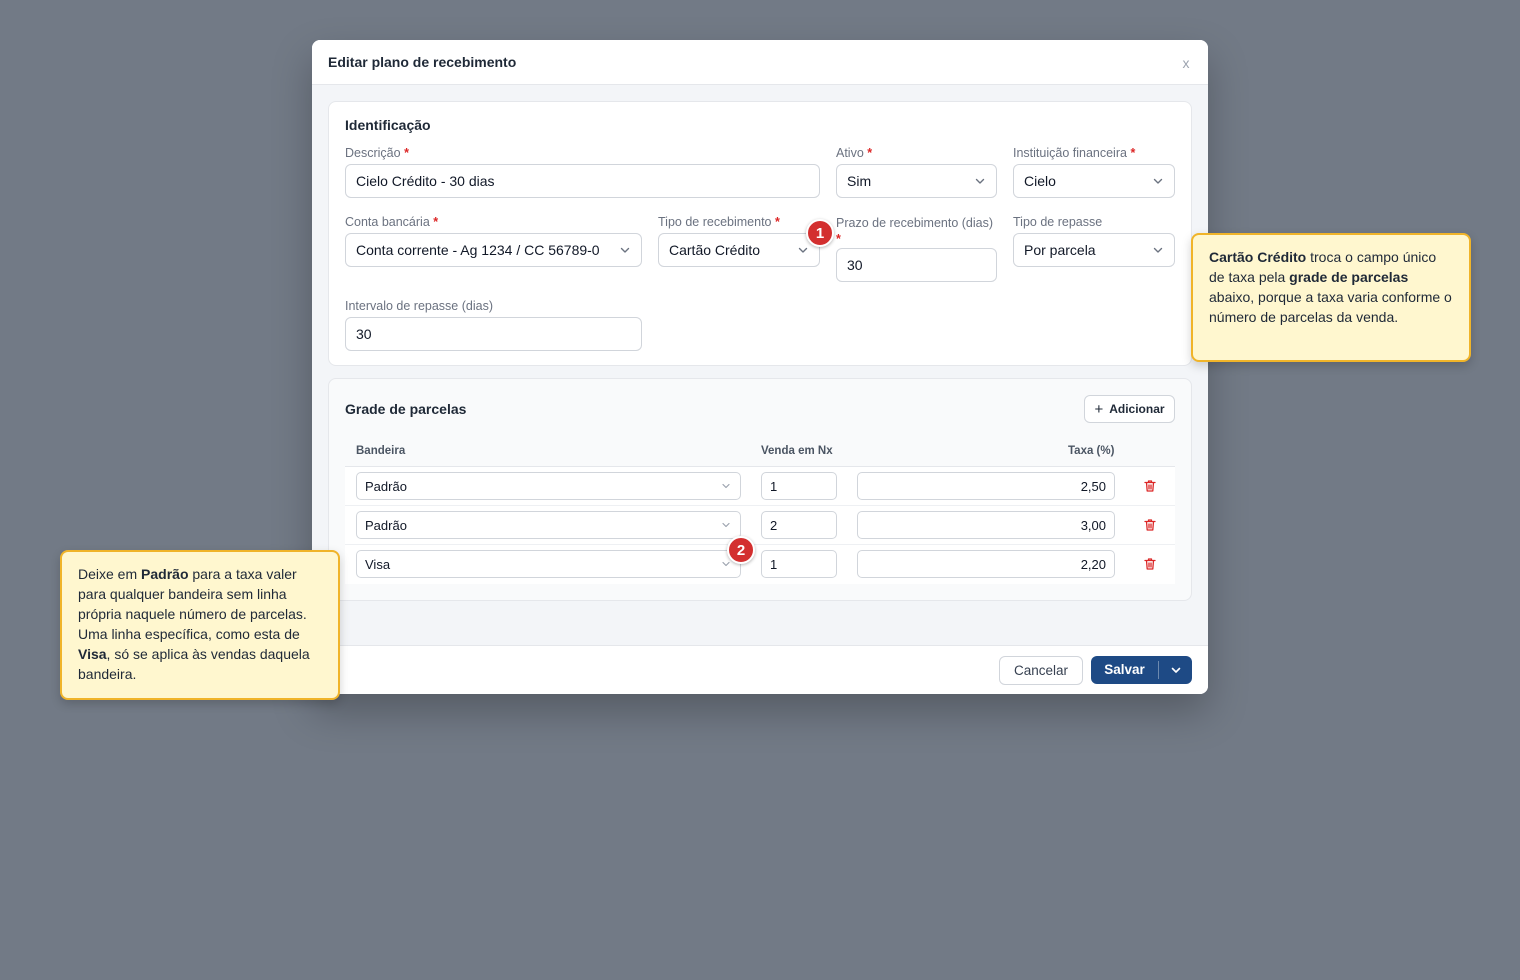  What do you see at coordinates (1091, 451) in the screenshot?
I see `column-header-taxa: Taxa (%)` at bounding box center [1091, 451].